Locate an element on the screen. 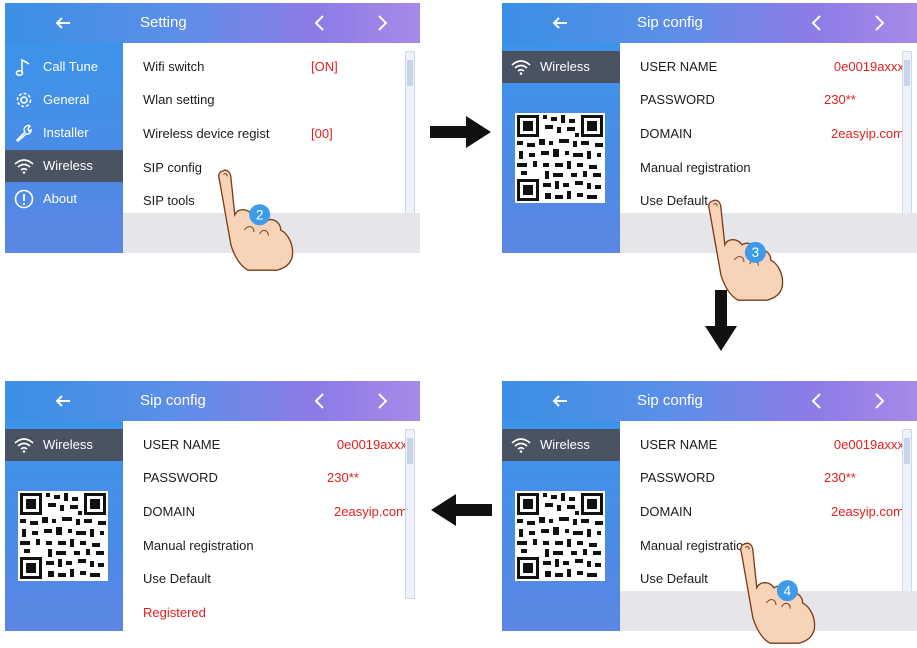  row-label: Use Default is located at coordinates (177, 578).